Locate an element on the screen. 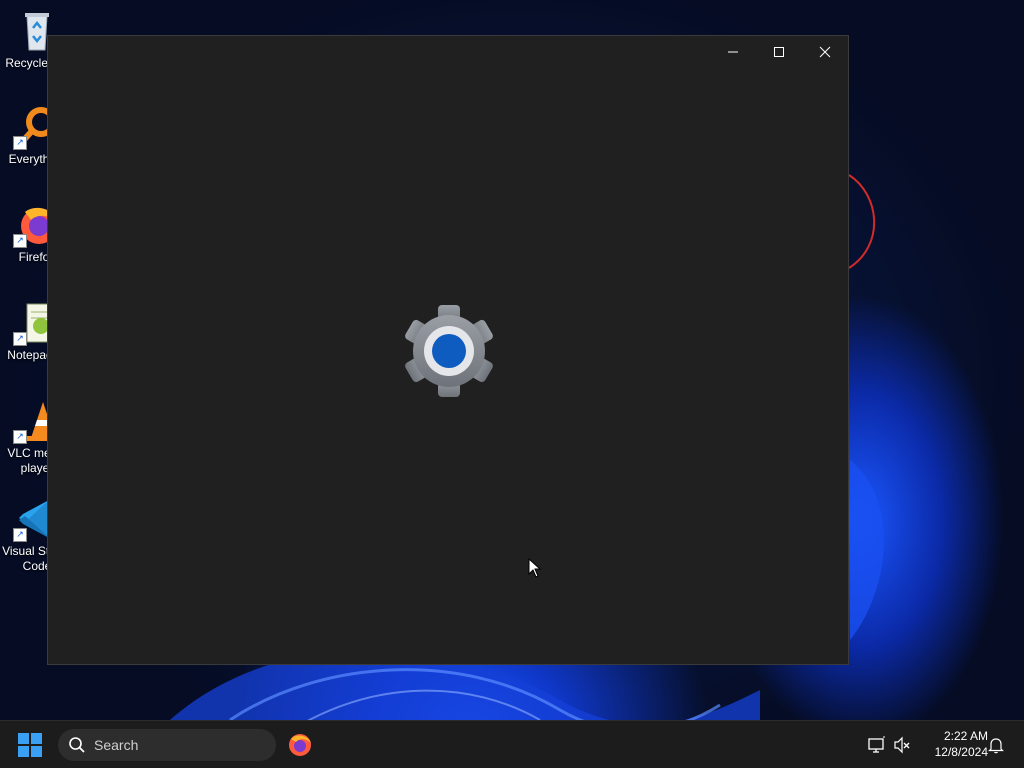 This screenshot has width=1024, height=768. search-icon is located at coordinates (77, 745).